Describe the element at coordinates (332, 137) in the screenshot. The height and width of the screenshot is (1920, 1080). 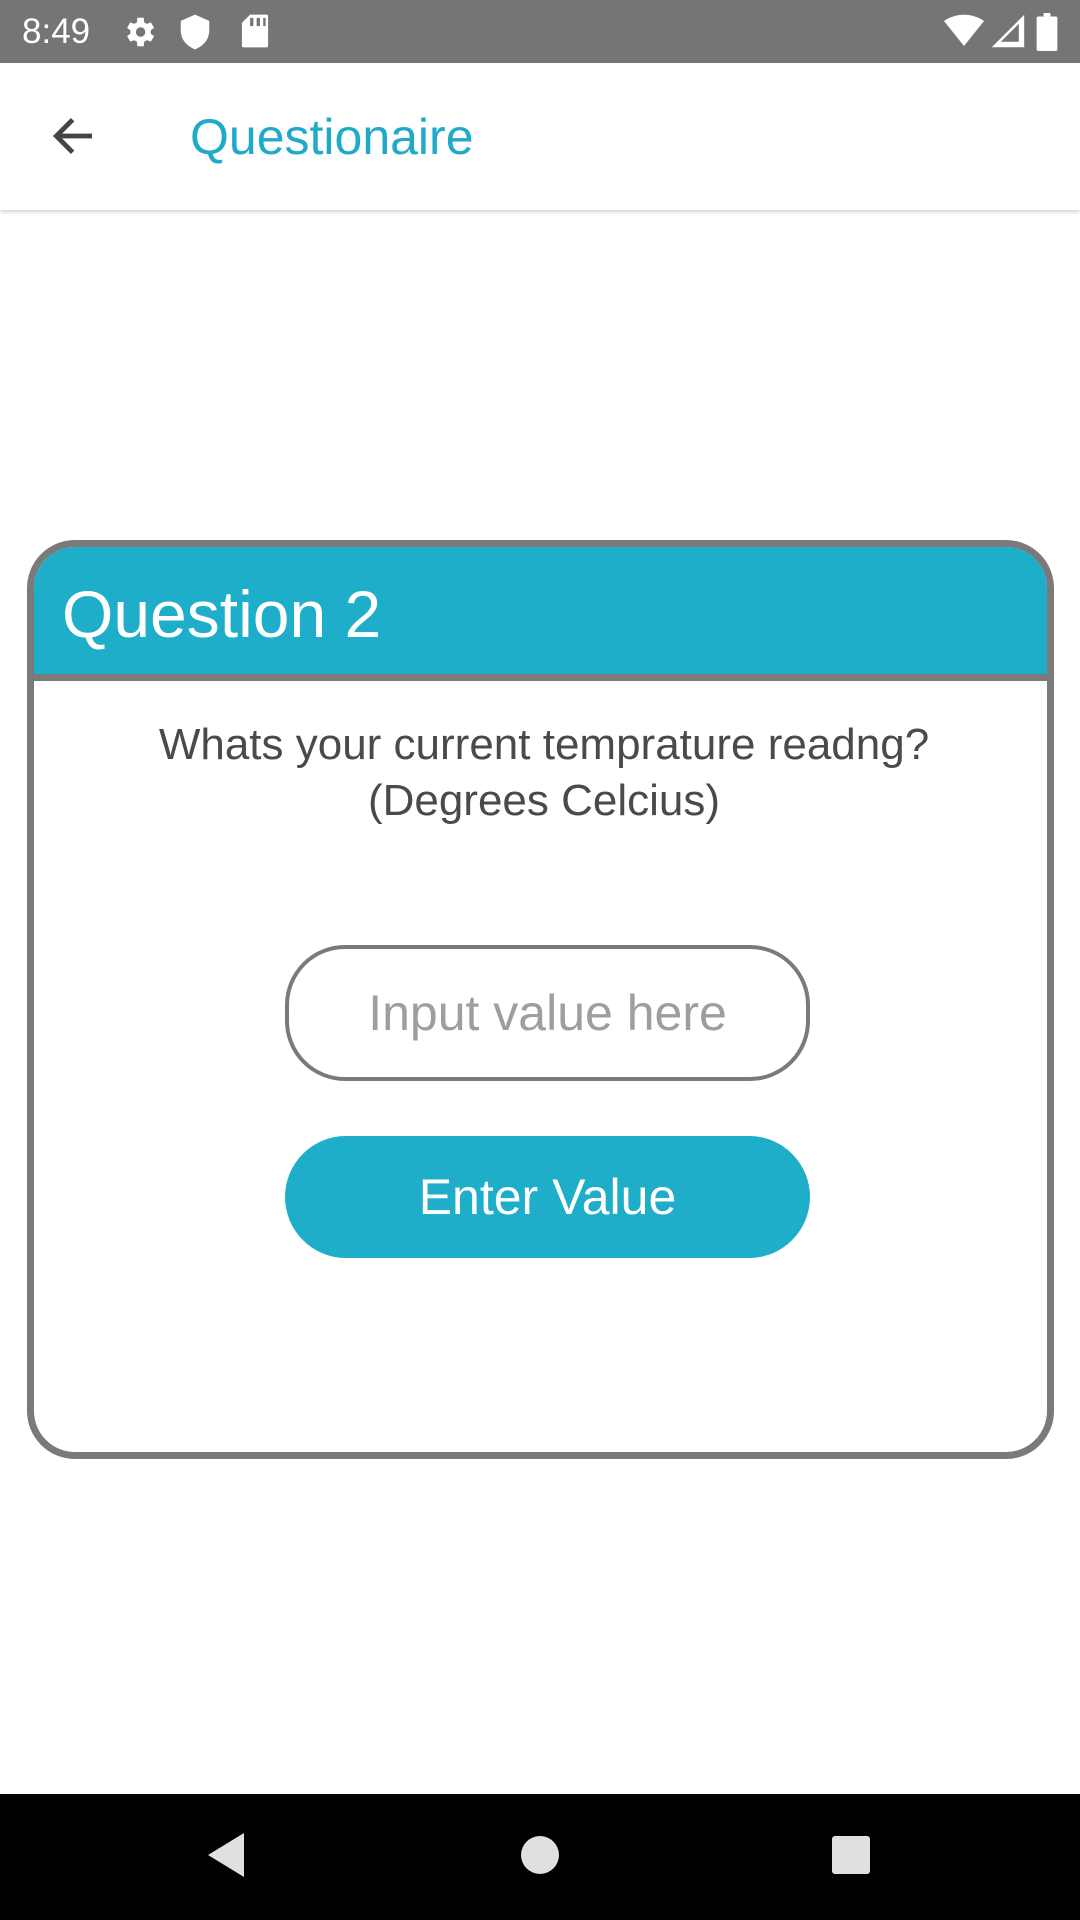
I see `page-title: Questionaire` at that location.